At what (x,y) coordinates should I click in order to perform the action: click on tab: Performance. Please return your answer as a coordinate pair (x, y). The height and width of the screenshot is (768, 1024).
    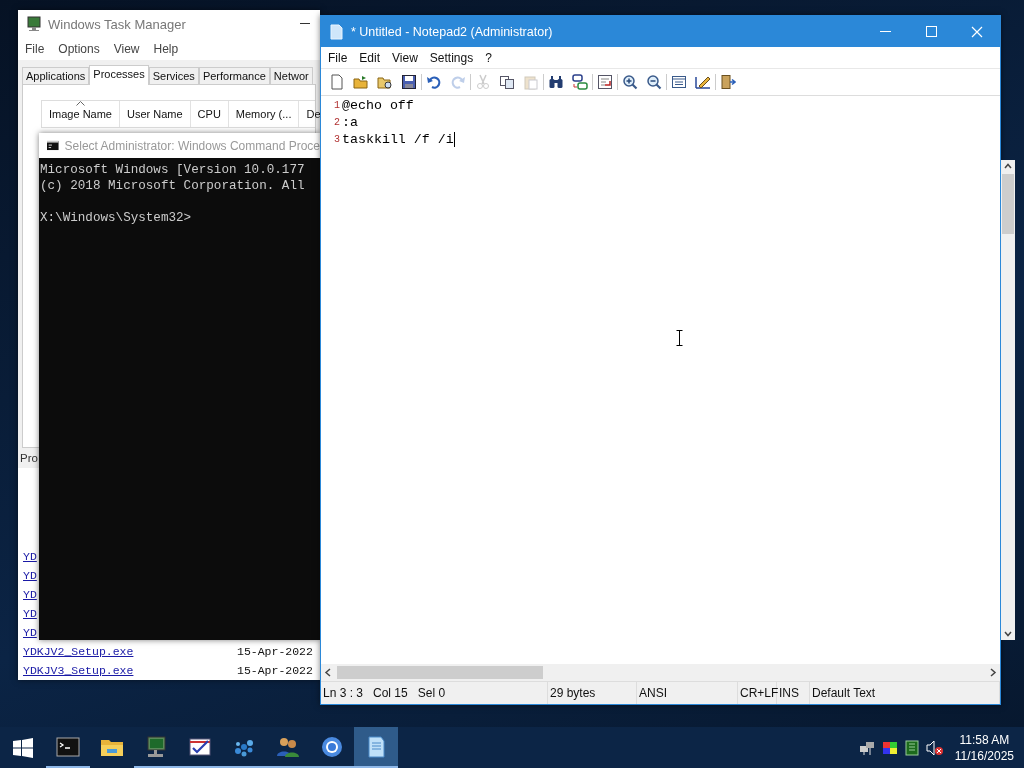
    Looking at the image, I should click on (234, 76).